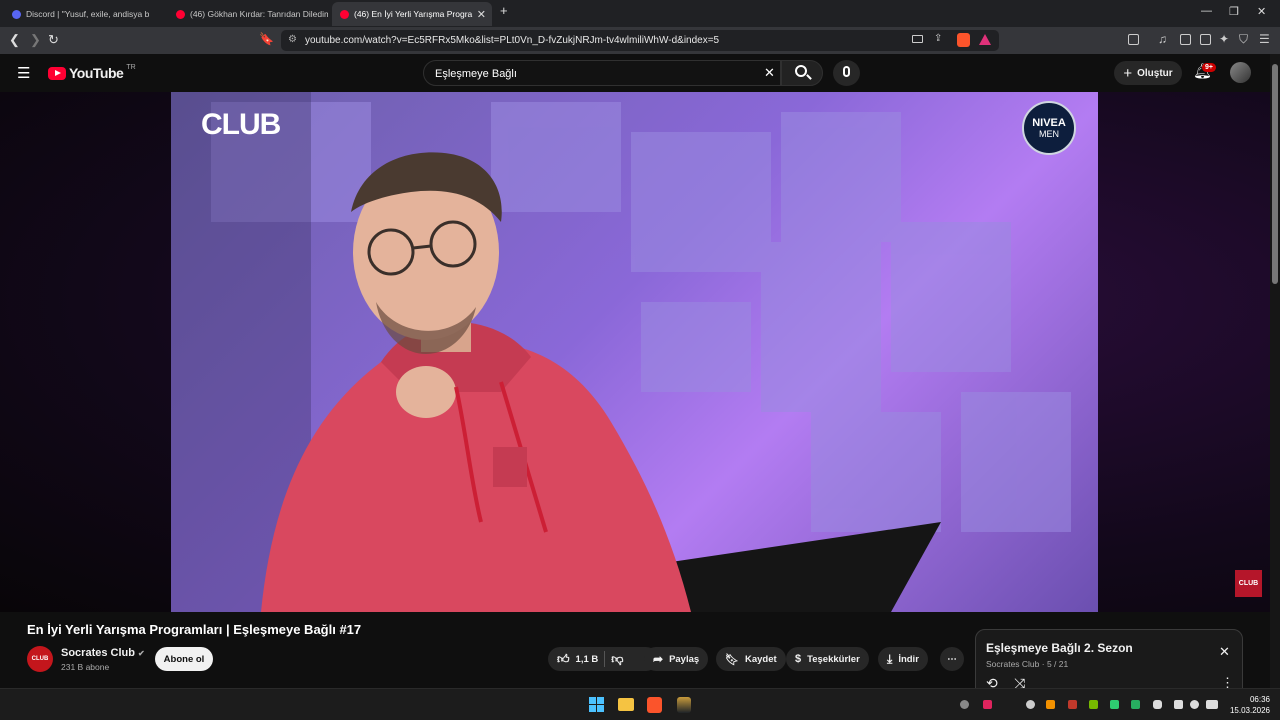  I want to click on league-client-icon, so click(684, 705).